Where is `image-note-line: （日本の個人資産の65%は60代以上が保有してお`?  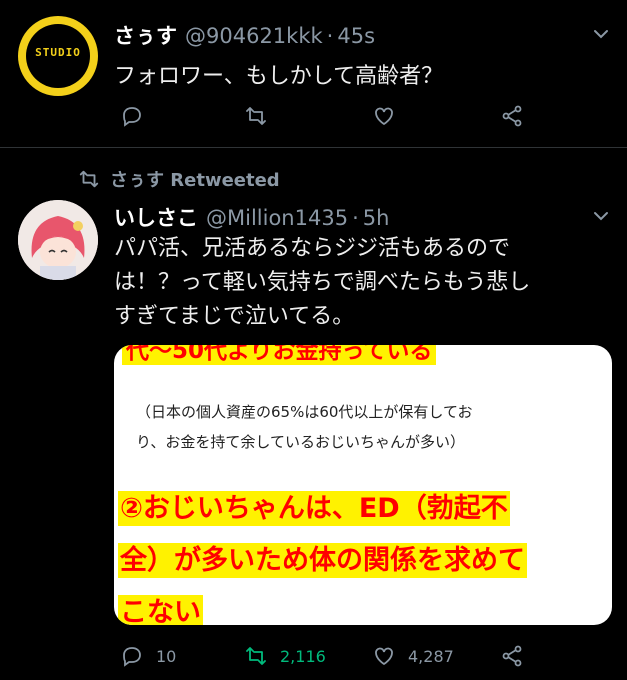
image-note-line: （日本の個人資産の65%は60代以上が保有してお is located at coordinates (304, 412).